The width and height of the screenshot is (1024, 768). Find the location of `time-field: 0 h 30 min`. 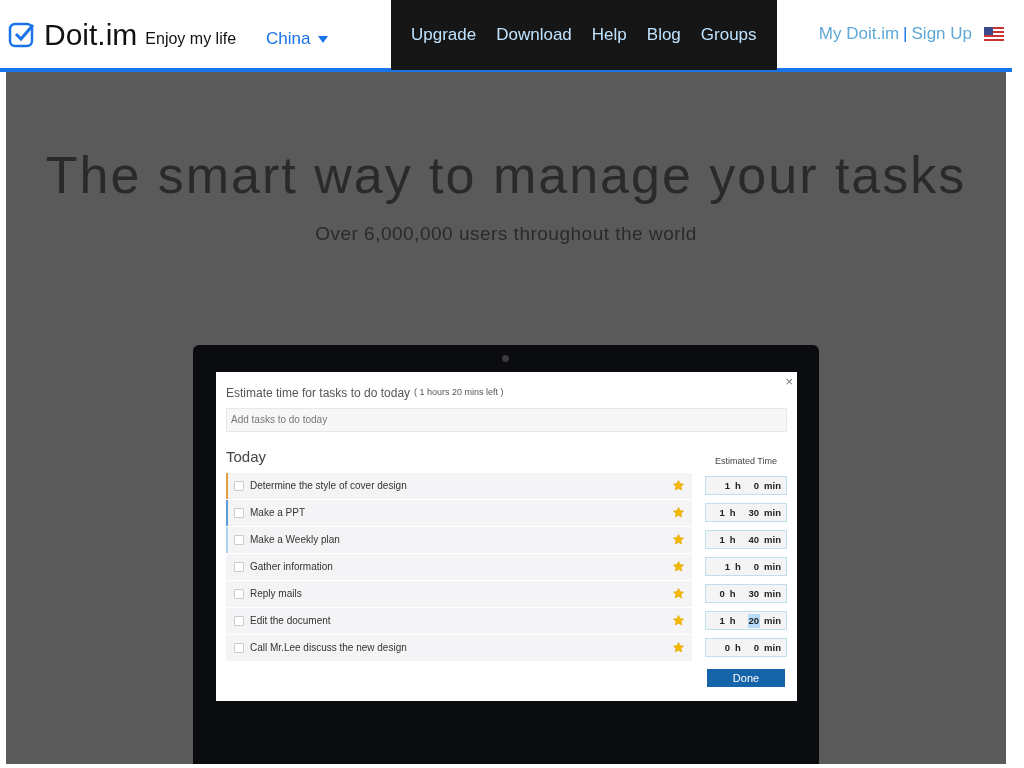

time-field: 0 h 30 min is located at coordinates (746, 594).